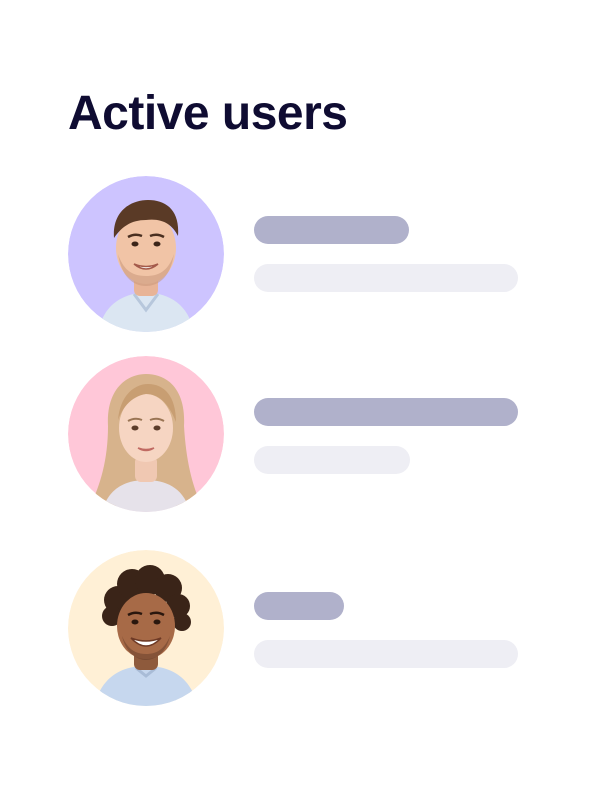 The height and width of the screenshot is (786, 596). I want to click on user-avatar-man-icon, so click(146, 254).